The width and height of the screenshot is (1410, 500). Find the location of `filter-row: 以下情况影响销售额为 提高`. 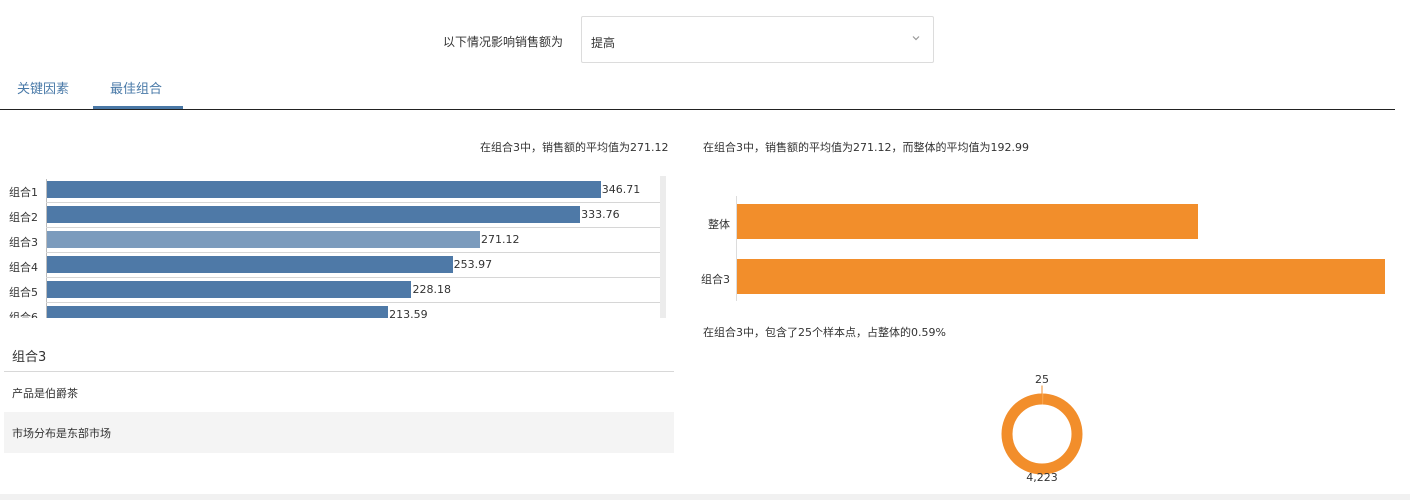

filter-row: 以下情况影响销售额为 提高 is located at coordinates (705, 39).